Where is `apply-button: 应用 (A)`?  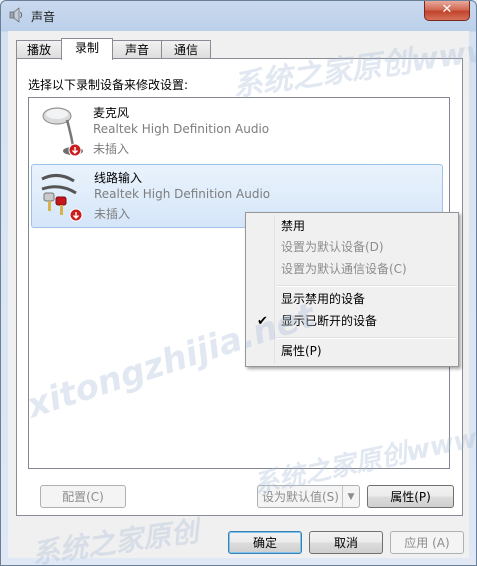
apply-button: 应用 (A) is located at coordinates (427, 542).